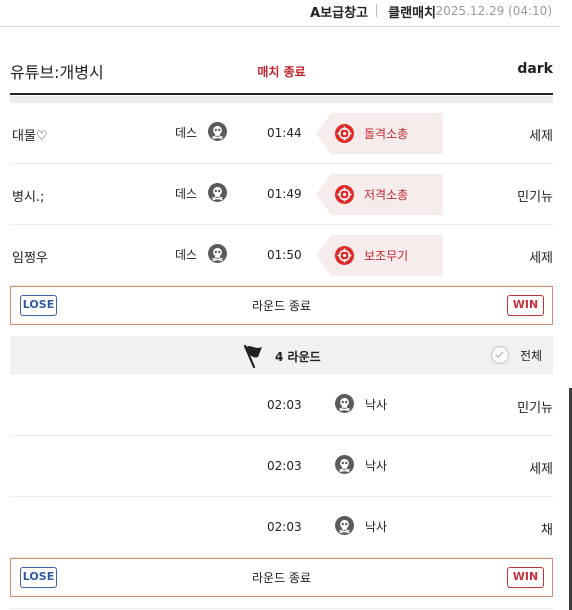  I want to click on player-name: 세제, so click(541, 467).